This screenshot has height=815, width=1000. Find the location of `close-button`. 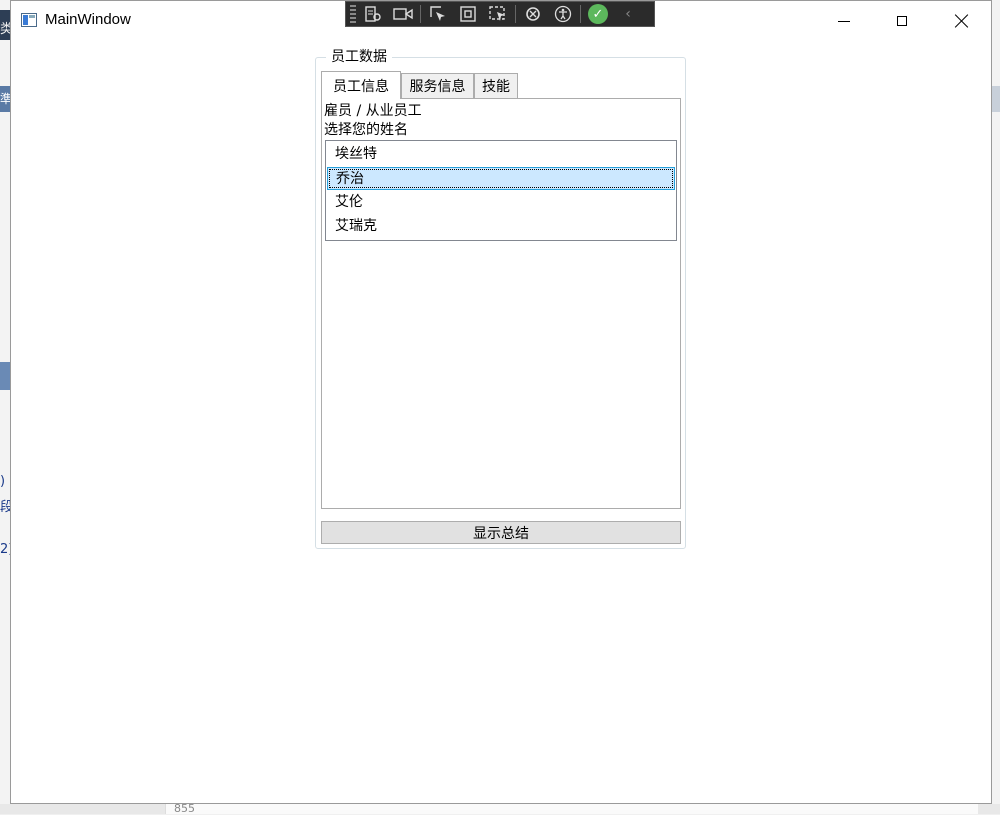

close-button is located at coordinates (962, 21).